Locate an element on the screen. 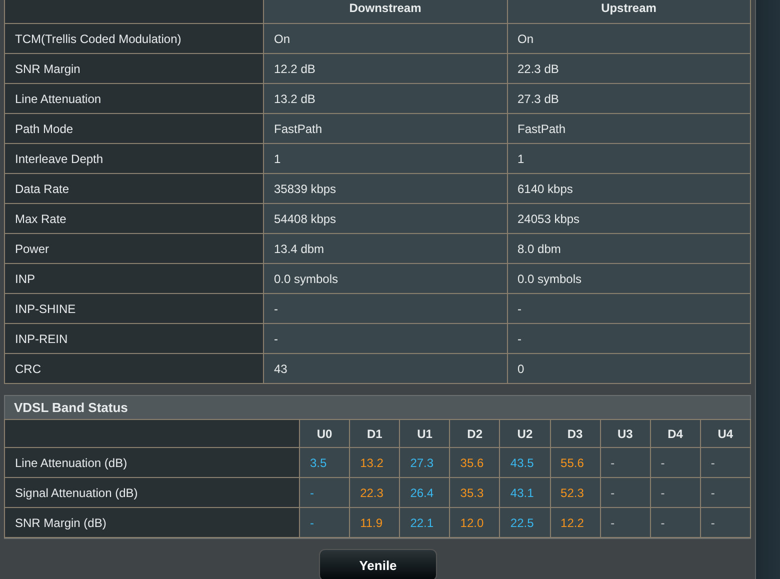 The height and width of the screenshot is (579, 780). row-label: Path Mode is located at coordinates (134, 129).